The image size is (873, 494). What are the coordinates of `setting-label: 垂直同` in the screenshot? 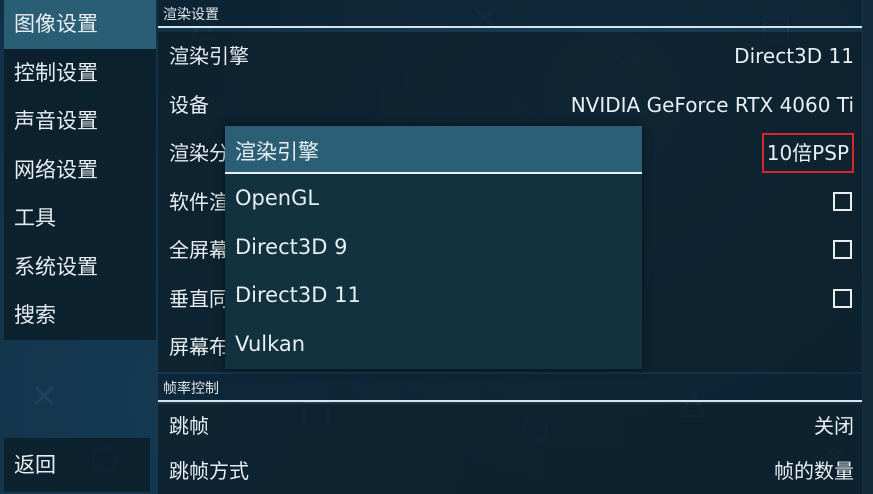 It's located at (199, 298).